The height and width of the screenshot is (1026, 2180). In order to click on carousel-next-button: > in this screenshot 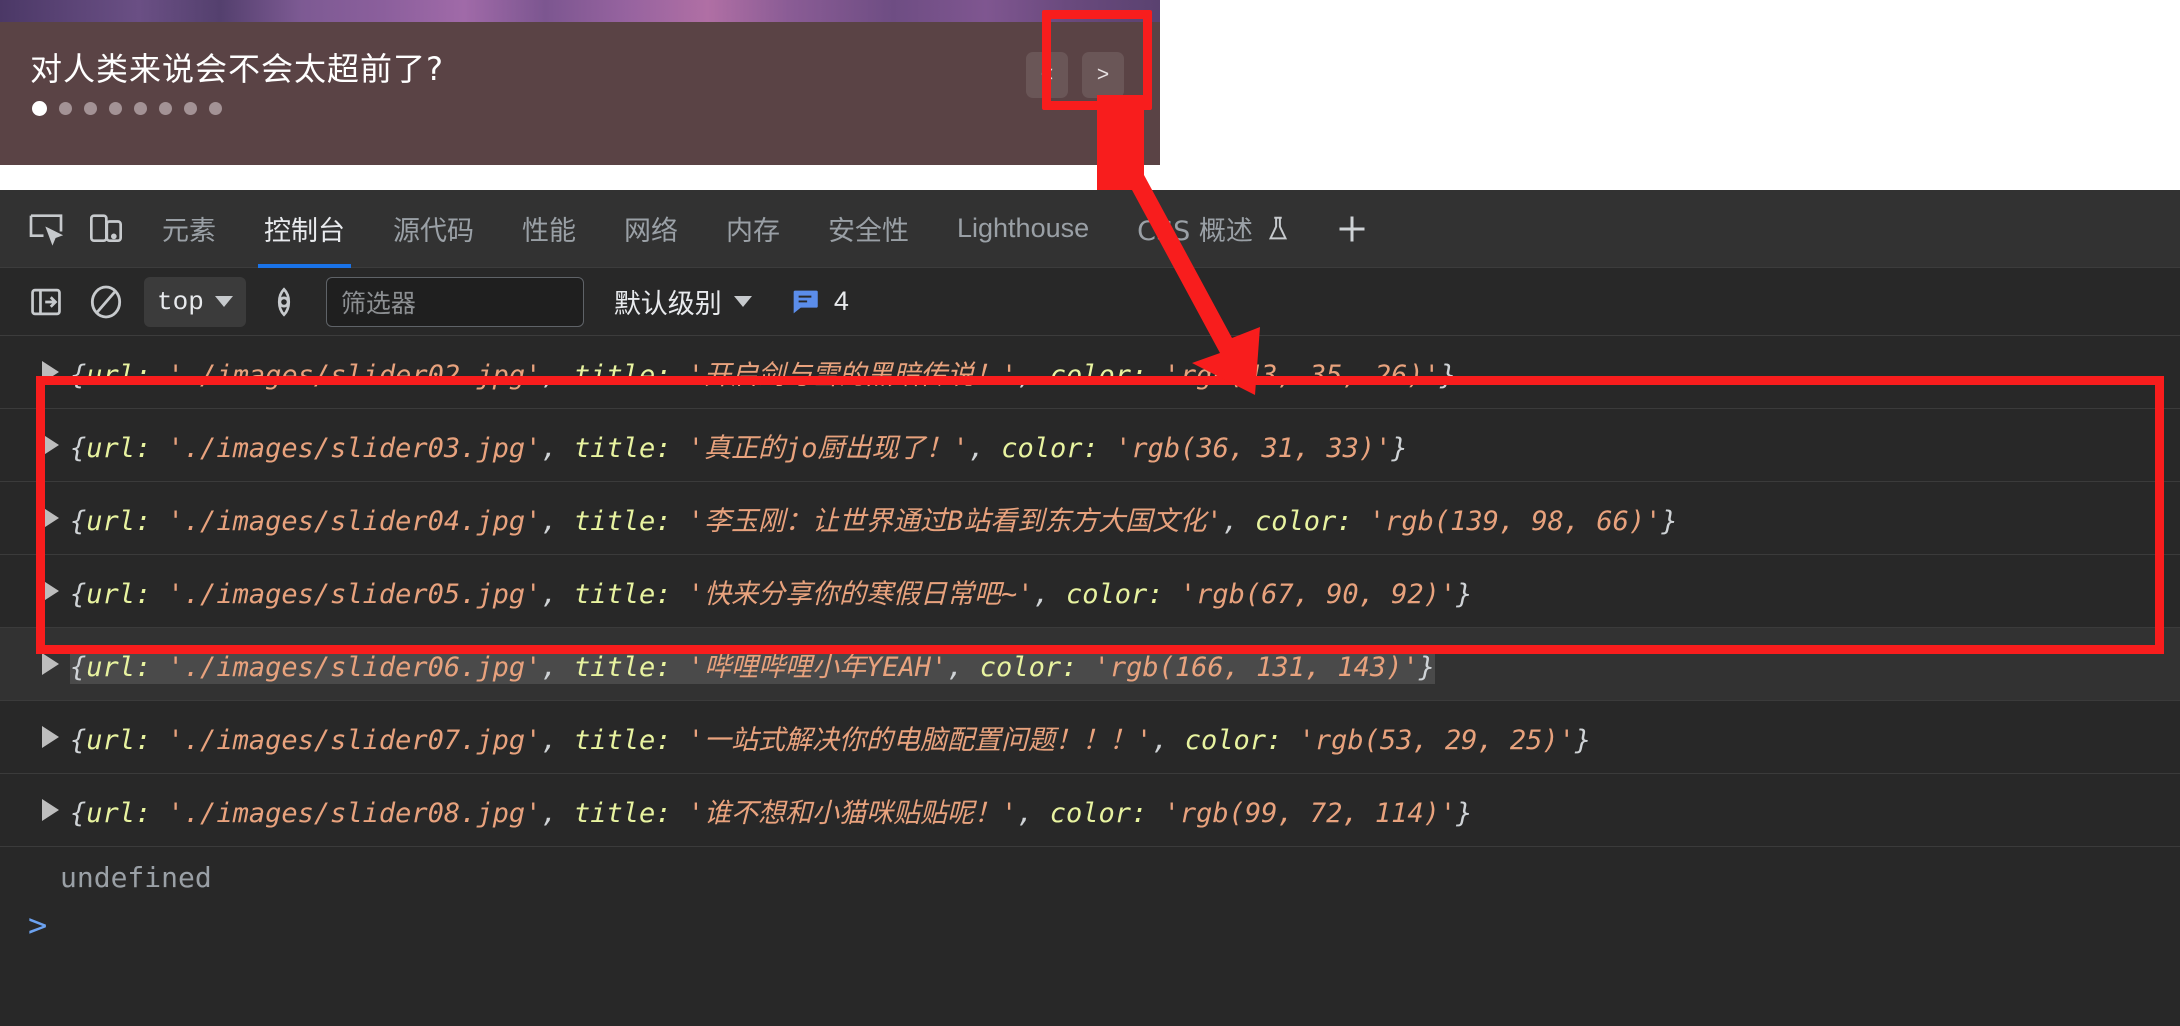, I will do `click(1103, 75)`.